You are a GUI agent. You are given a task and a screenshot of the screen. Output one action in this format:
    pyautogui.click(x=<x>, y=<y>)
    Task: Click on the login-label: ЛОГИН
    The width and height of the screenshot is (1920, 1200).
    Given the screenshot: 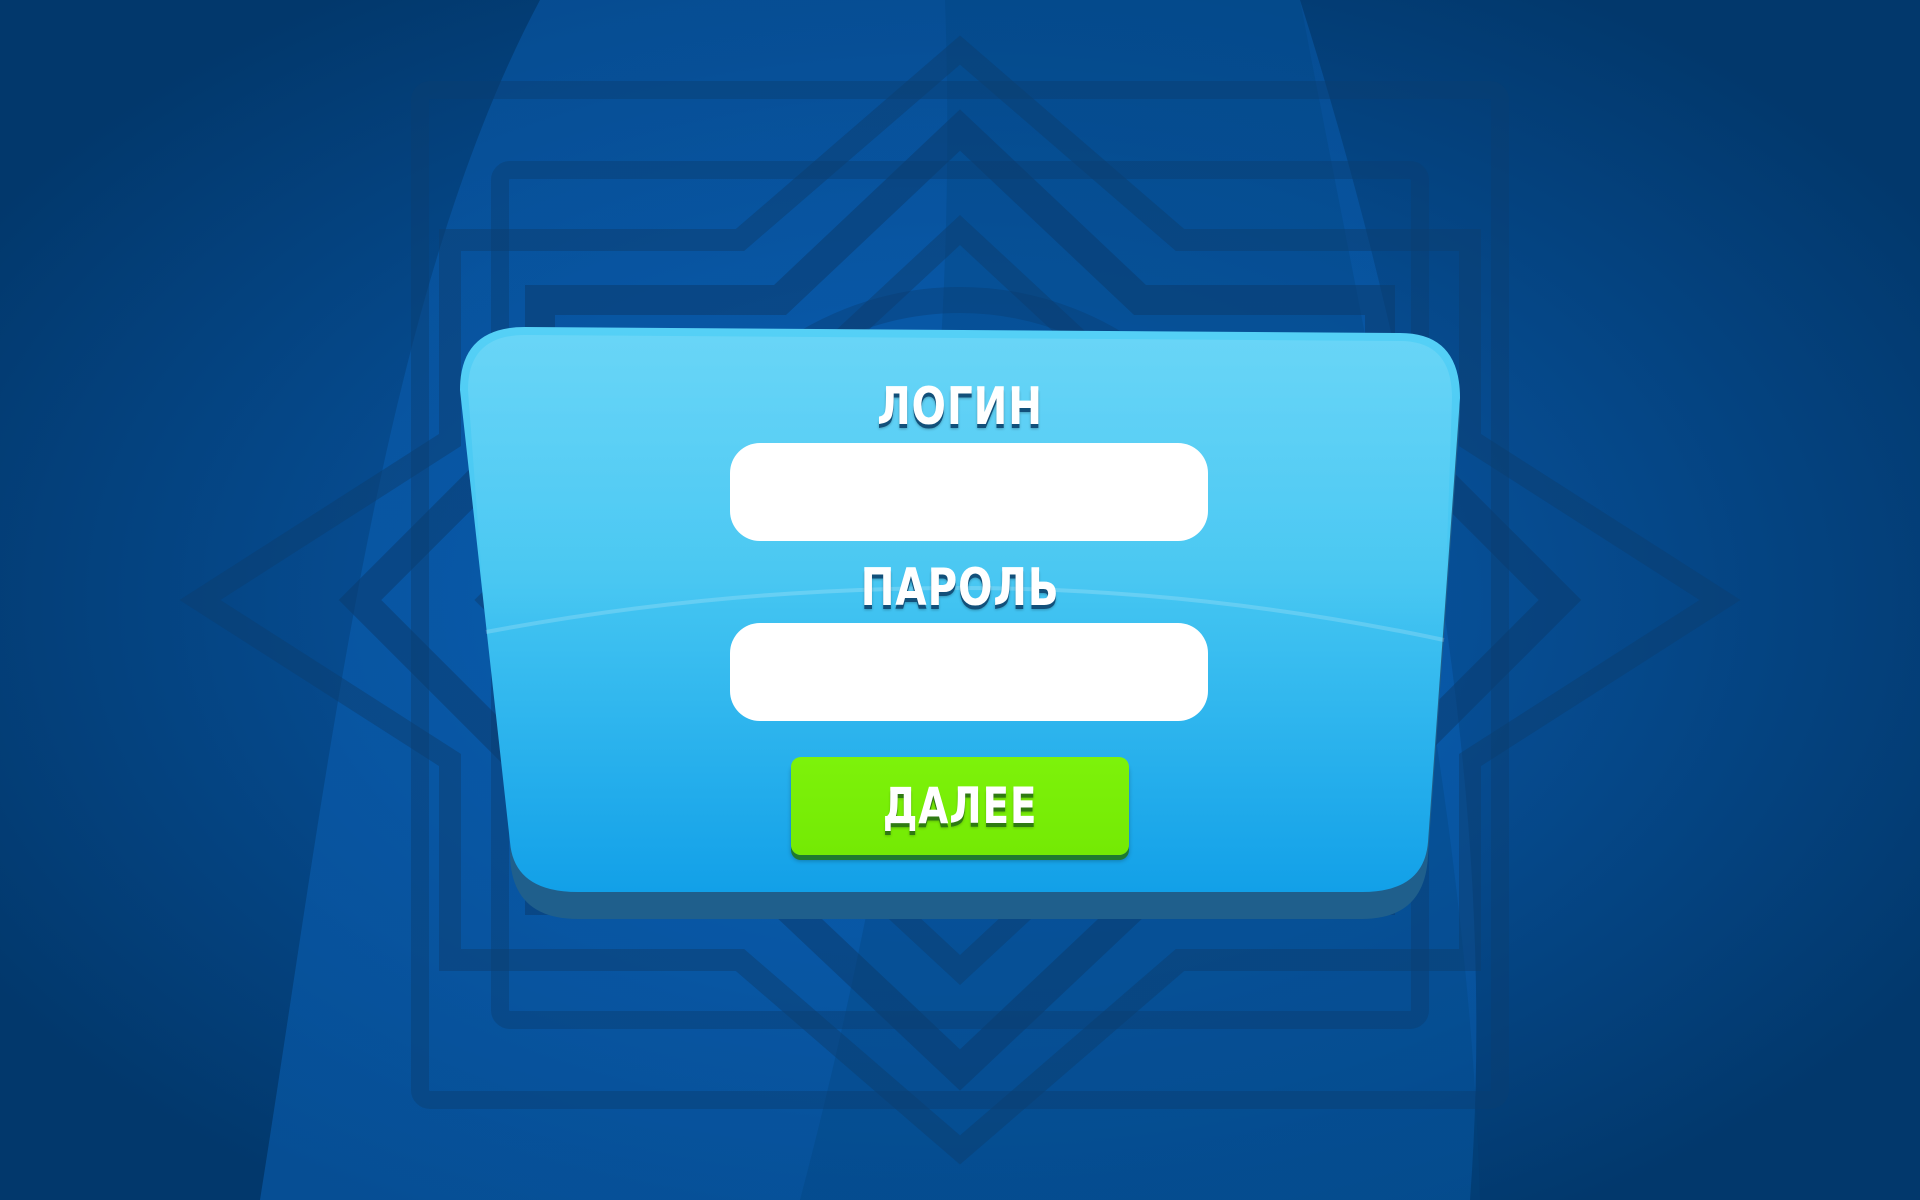 What is the action you would take?
    pyautogui.click(x=960, y=407)
    